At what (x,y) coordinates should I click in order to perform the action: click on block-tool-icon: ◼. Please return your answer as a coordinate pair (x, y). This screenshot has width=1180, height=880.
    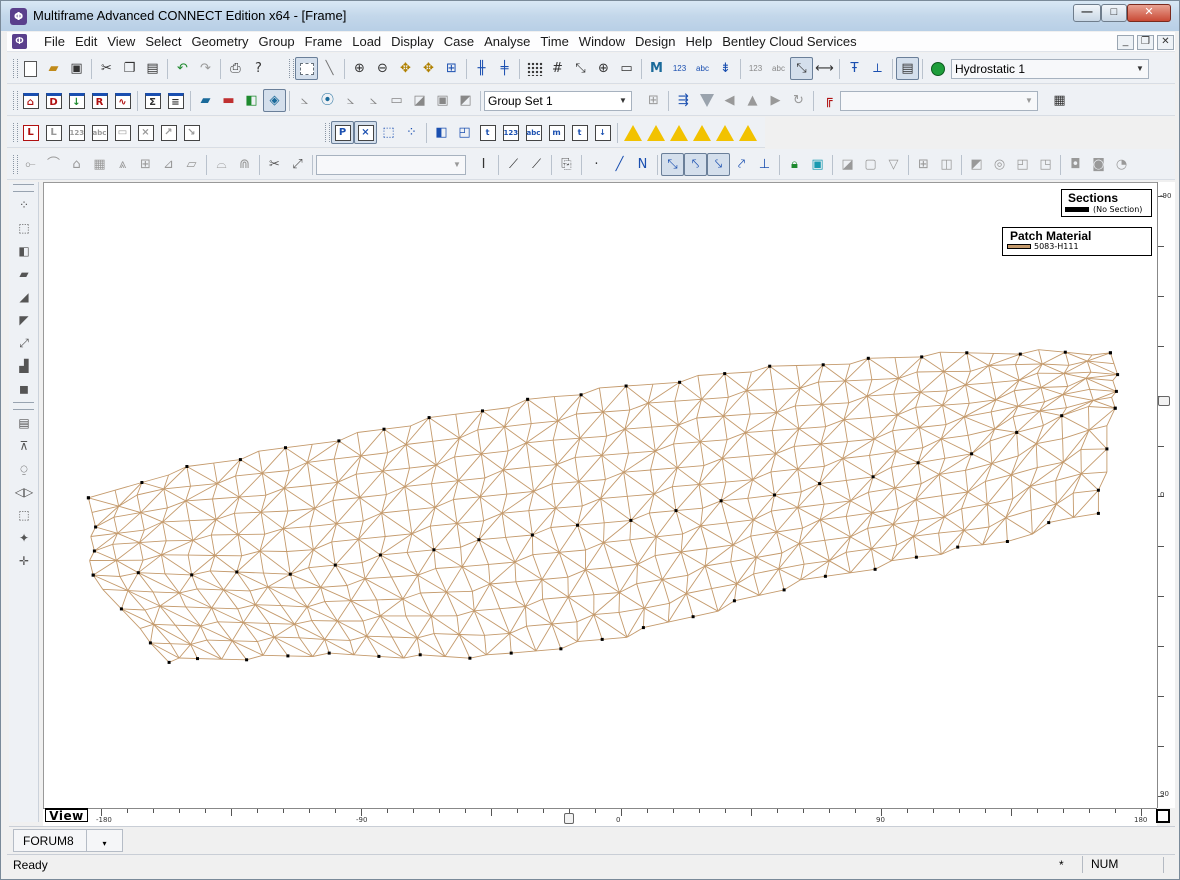
    Looking at the image, I should click on (24, 389).